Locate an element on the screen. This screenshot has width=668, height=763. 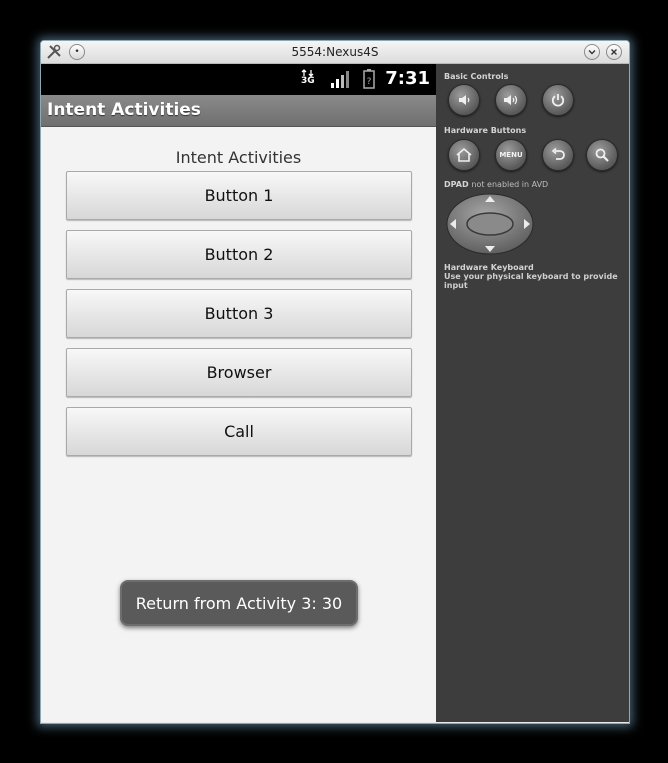
call-button: Call is located at coordinates (239, 431).